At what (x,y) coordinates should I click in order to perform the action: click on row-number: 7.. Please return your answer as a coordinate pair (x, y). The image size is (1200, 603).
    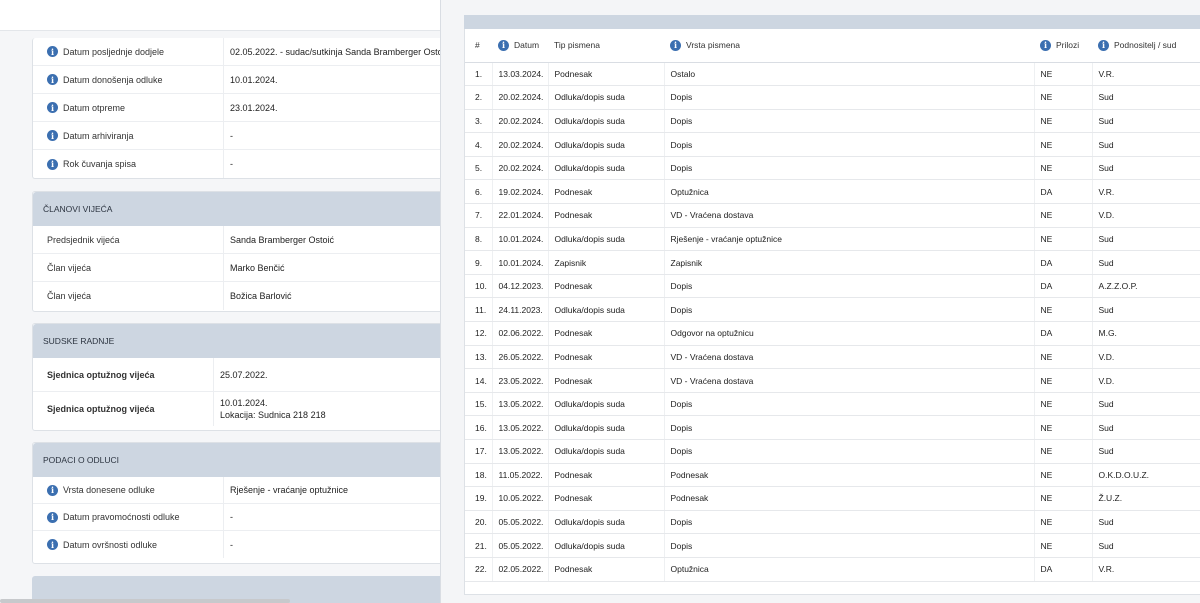
    Looking at the image, I should click on (478, 215).